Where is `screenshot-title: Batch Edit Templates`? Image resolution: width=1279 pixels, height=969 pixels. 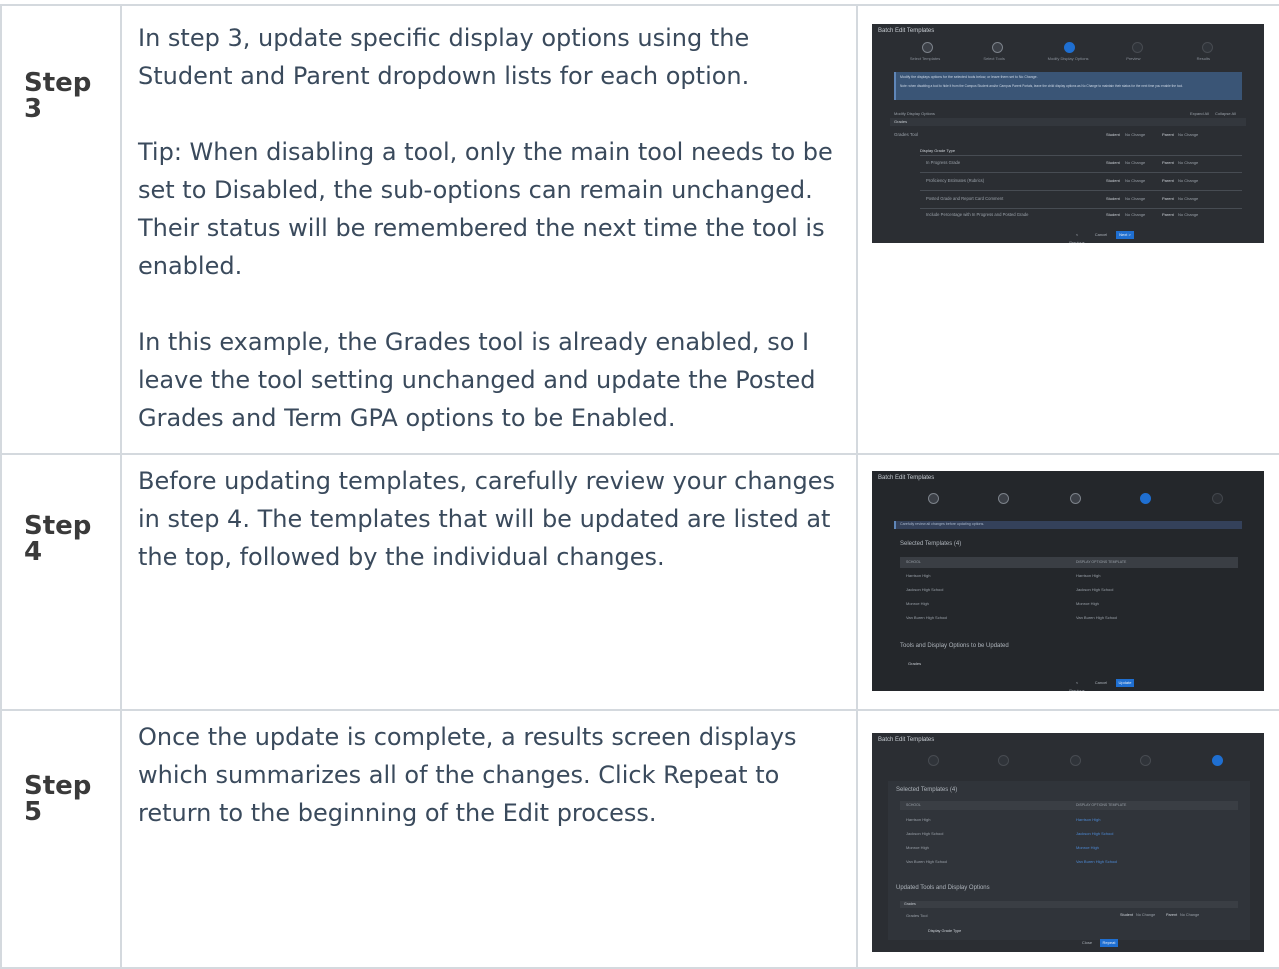 screenshot-title: Batch Edit Templates is located at coordinates (906, 31).